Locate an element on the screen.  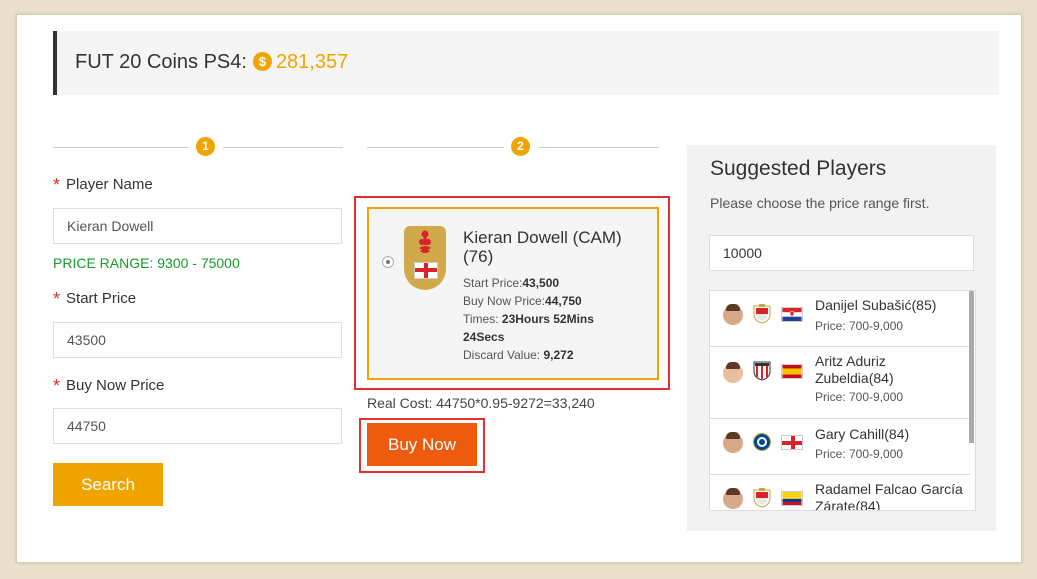
suggested-players-title: Suggested Players is located at coordinates (798, 168).